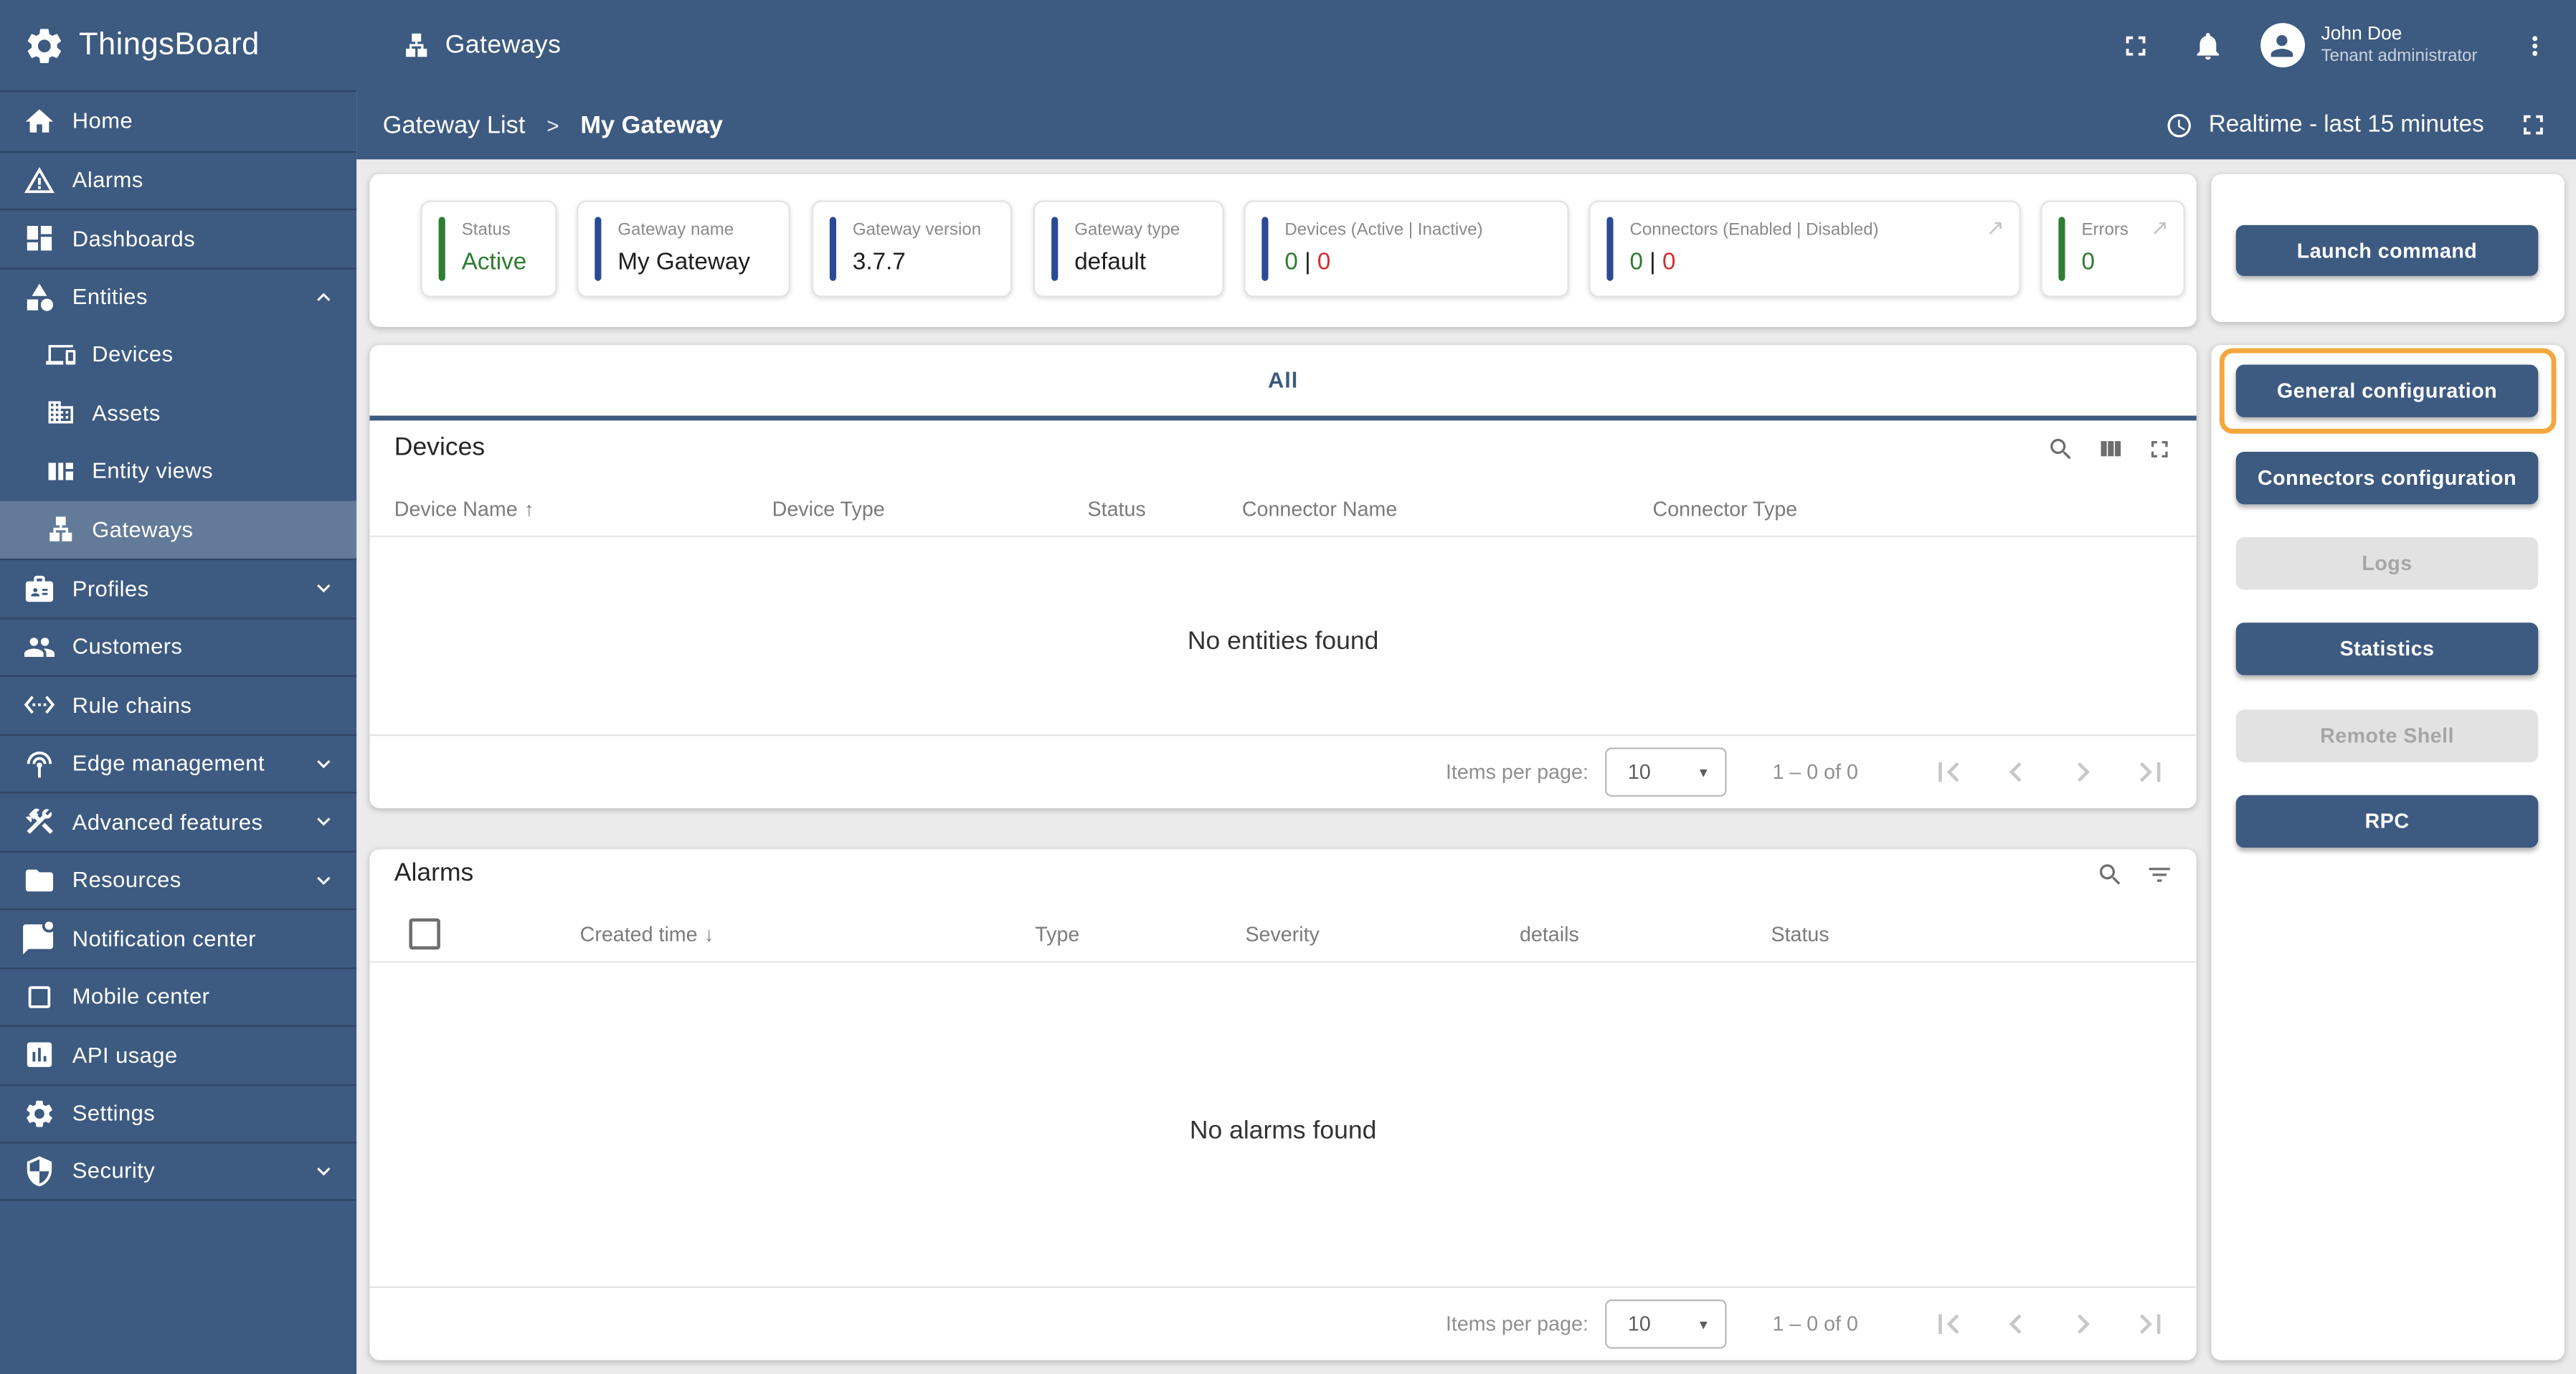 This screenshot has width=2576, height=1374. Describe the element at coordinates (1516, 772) in the screenshot. I see `items-per-page-label: Items per page:` at that location.